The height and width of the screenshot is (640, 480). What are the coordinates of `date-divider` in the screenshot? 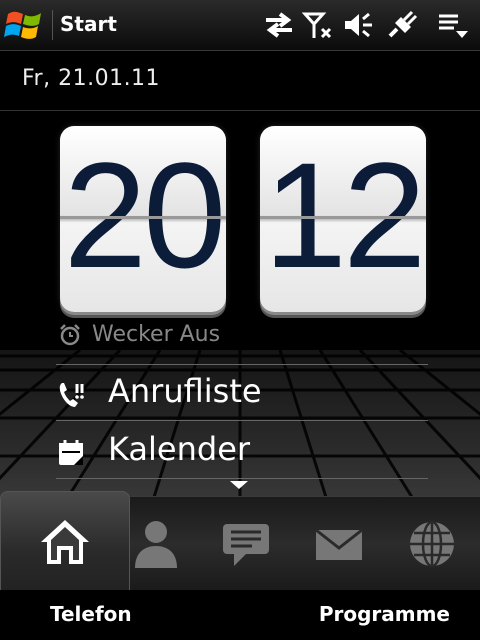 It's located at (240, 110).